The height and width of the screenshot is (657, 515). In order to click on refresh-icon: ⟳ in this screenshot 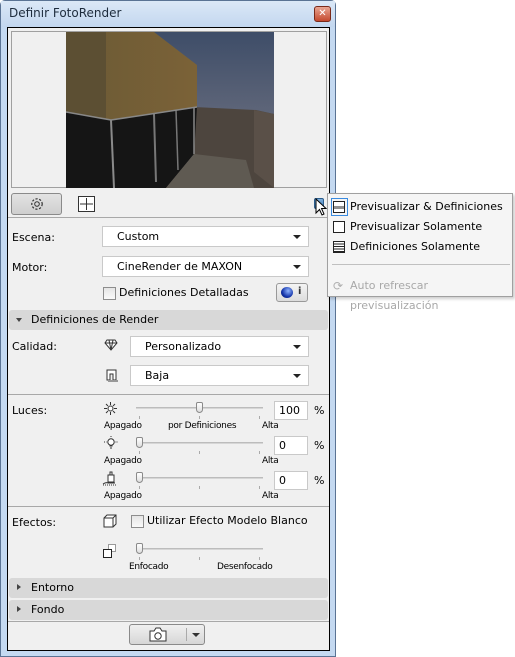, I will do `click(338, 286)`.